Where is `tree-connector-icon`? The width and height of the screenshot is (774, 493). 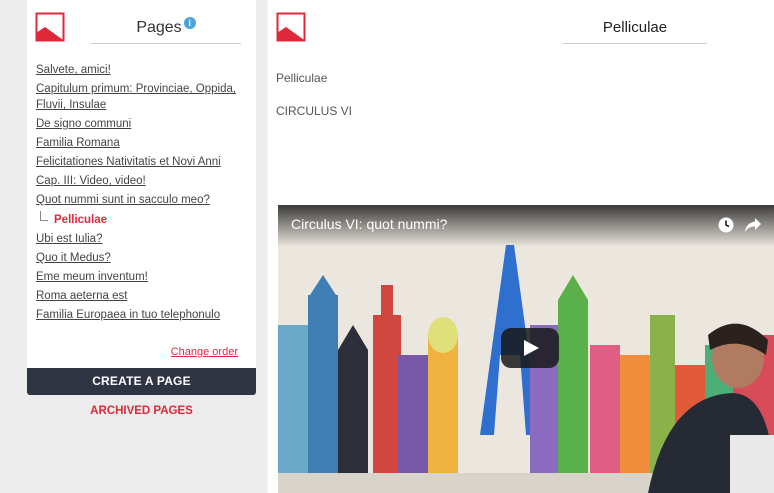
tree-connector-icon is located at coordinates (44, 216).